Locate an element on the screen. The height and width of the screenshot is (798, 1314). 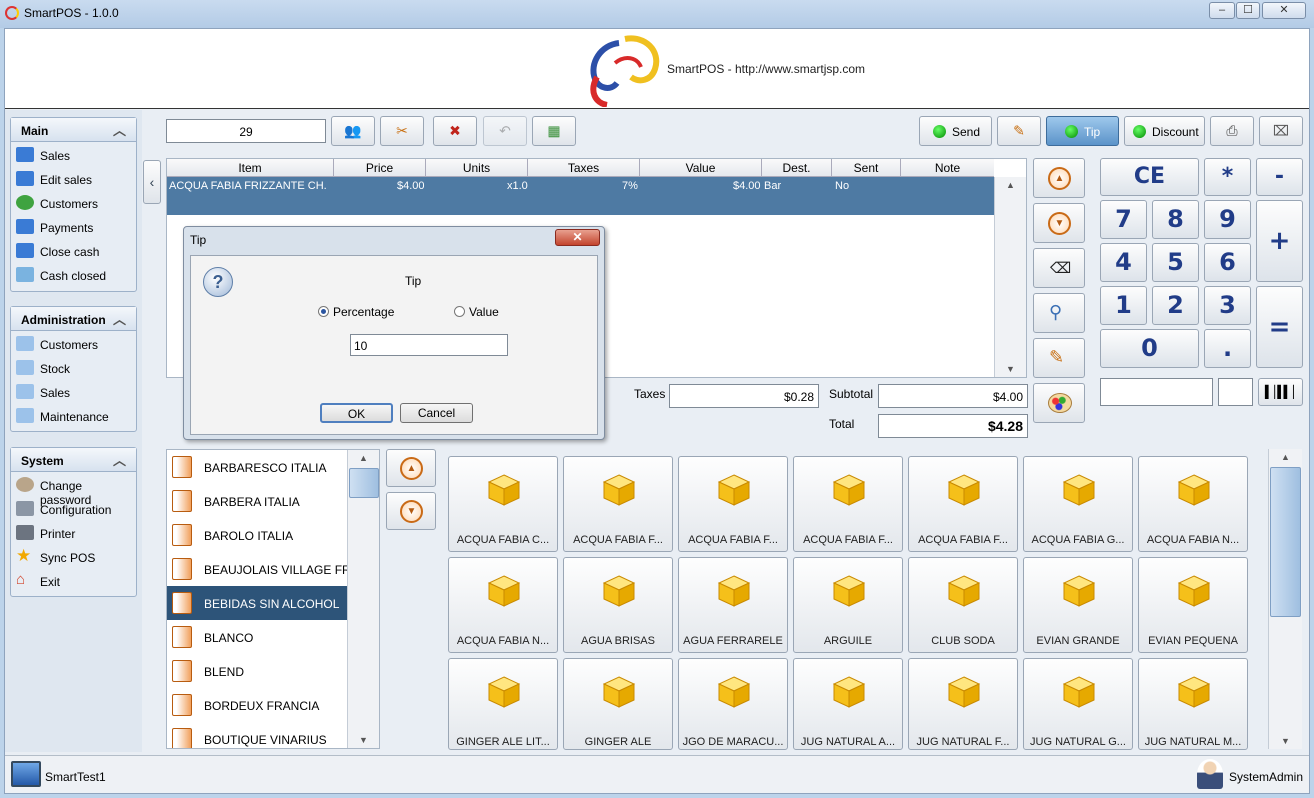
percentage-radio: Percentage is located at coordinates (356, 312).